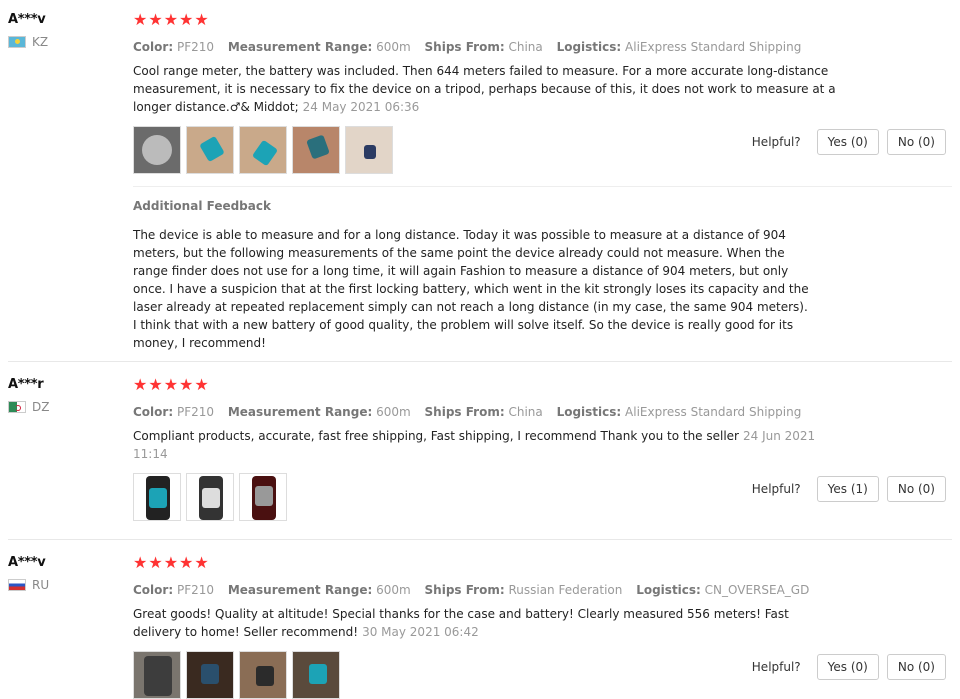 Image resolution: width=960 pixels, height=699 pixels. Describe the element at coordinates (28, 42) in the screenshot. I see `reviewer-country: KZ` at that location.